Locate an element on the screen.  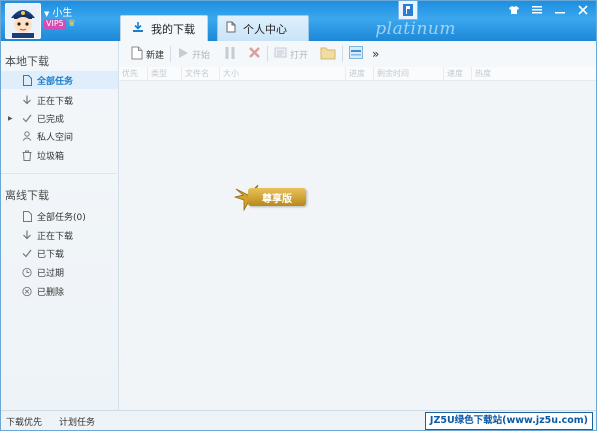
edition-watermark: platinum is located at coordinates (415, 29).